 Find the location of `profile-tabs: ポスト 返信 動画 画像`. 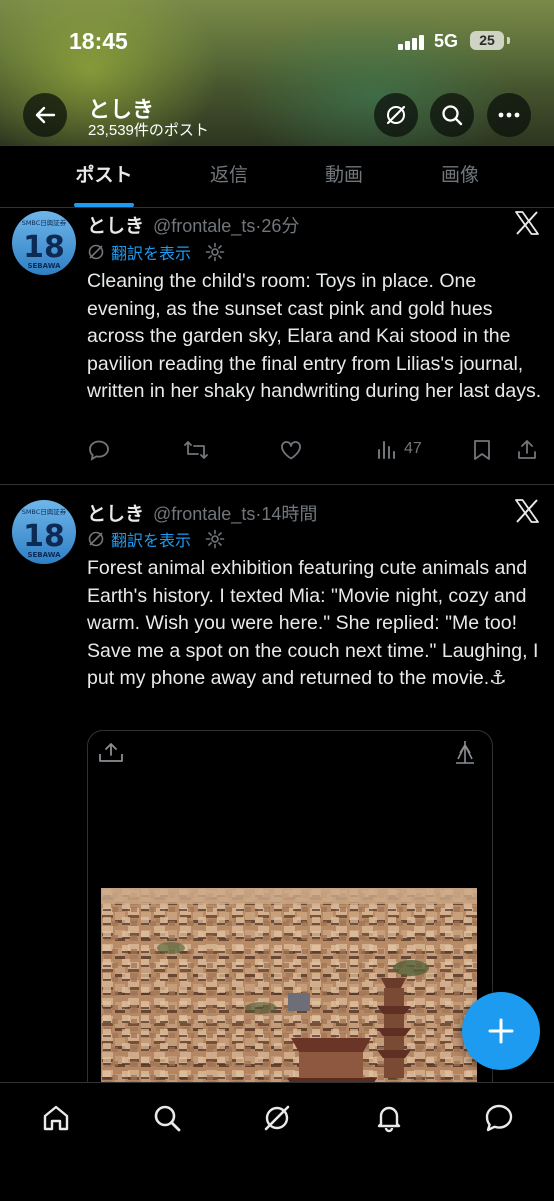

profile-tabs: ポスト 返信 動画 画像 is located at coordinates (277, 177).